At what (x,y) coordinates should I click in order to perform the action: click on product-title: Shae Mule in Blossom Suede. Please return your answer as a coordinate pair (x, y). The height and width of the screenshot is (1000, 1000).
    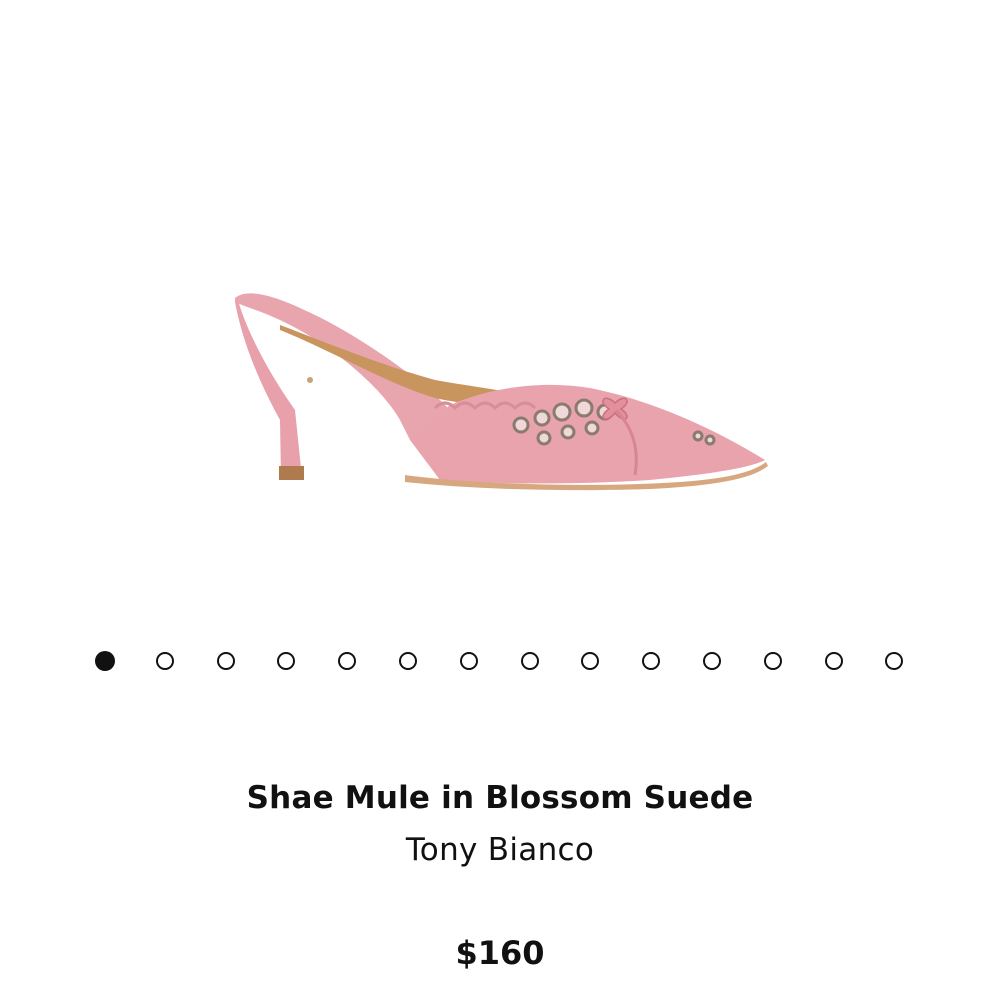
    Looking at the image, I should click on (500, 798).